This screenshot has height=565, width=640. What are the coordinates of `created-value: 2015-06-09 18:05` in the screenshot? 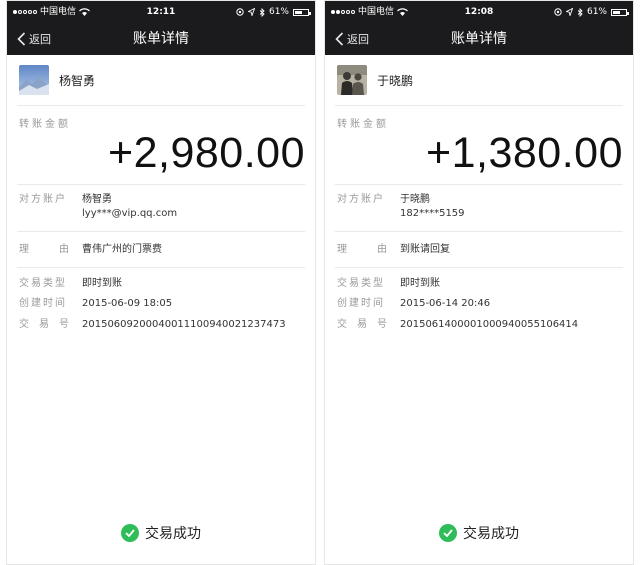 It's located at (127, 303).